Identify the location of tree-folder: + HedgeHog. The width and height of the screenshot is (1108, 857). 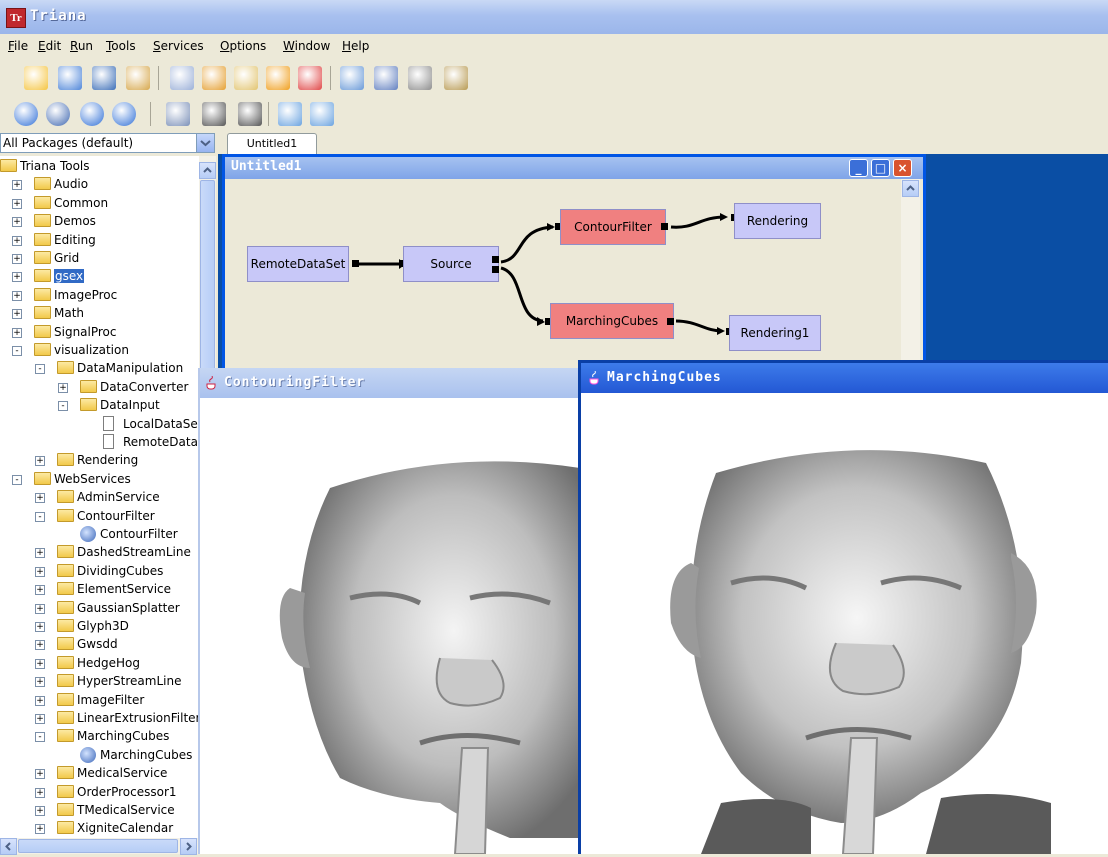
(99, 664).